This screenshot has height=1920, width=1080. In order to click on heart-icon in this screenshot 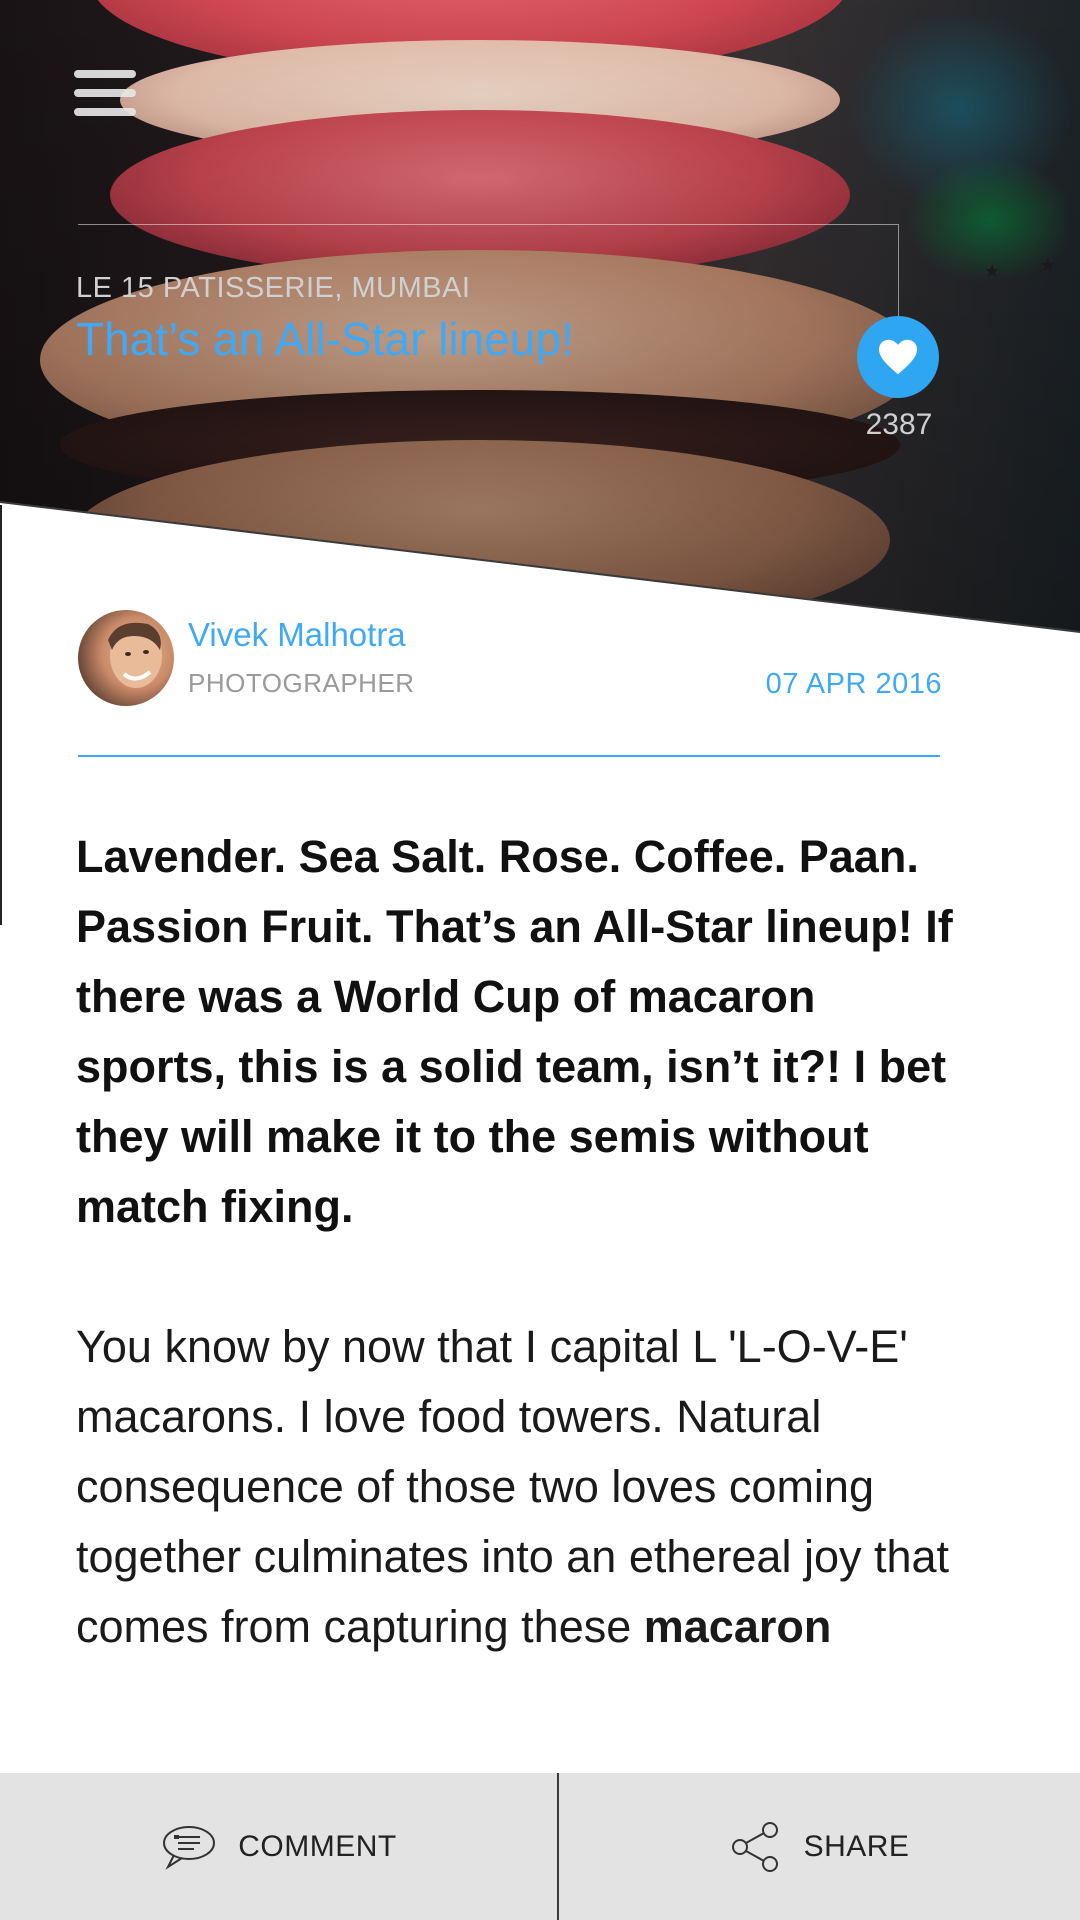, I will do `click(898, 357)`.